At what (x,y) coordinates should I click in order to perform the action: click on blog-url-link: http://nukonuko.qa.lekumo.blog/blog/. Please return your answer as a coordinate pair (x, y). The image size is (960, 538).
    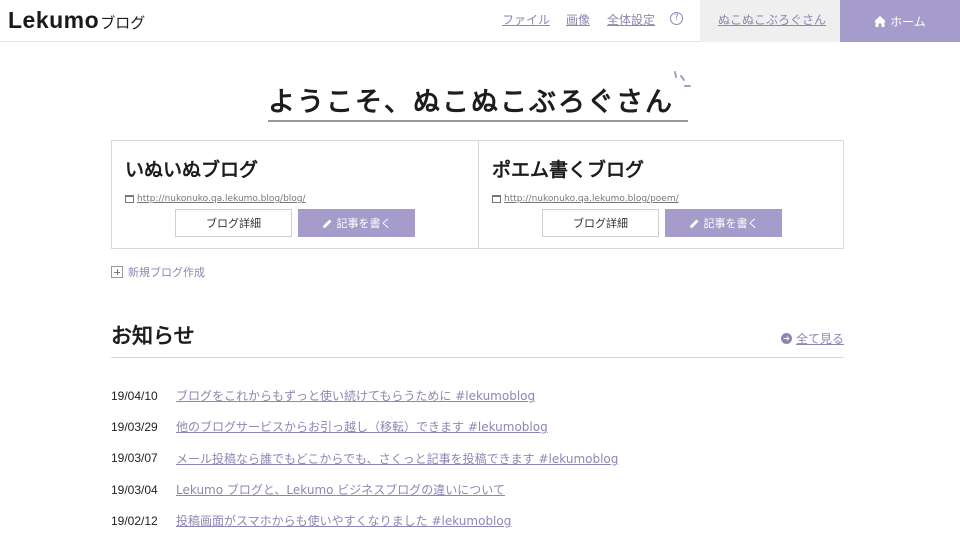
    Looking at the image, I should click on (221, 199).